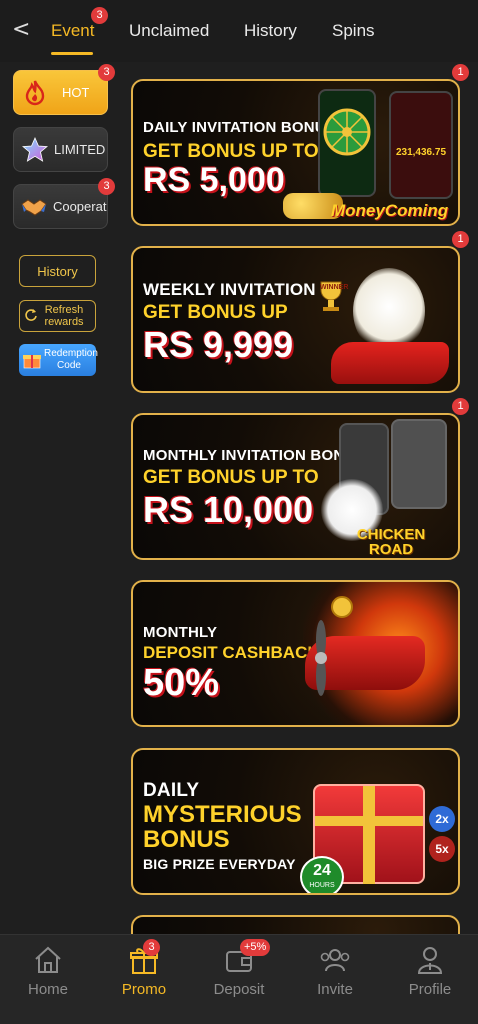  What do you see at coordinates (254, 455) in the screenshot?
I see `banner-title: MONTHLY INVITATION BONUS` at bounding box center [254, 455].